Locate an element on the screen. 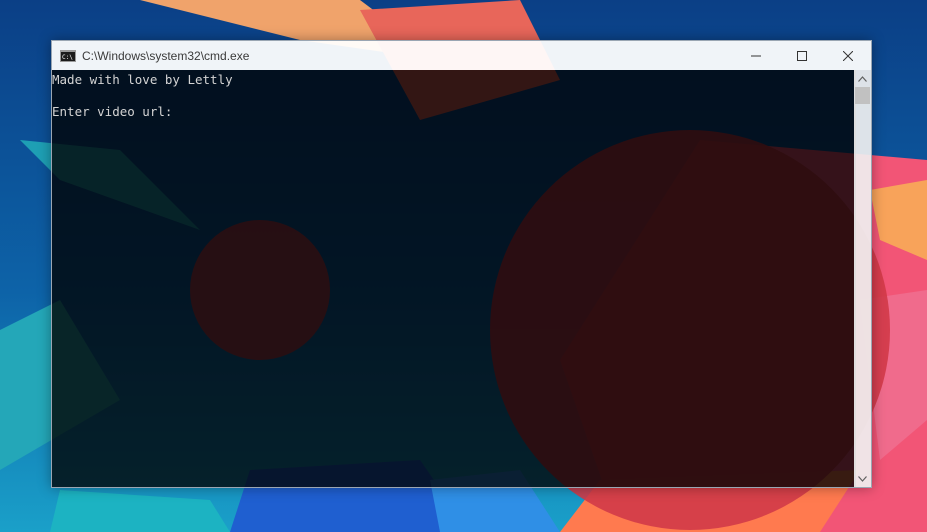 The width and height of the screenshot is (927, 532). chevron-down-icon is located at coordinates (862, 478).